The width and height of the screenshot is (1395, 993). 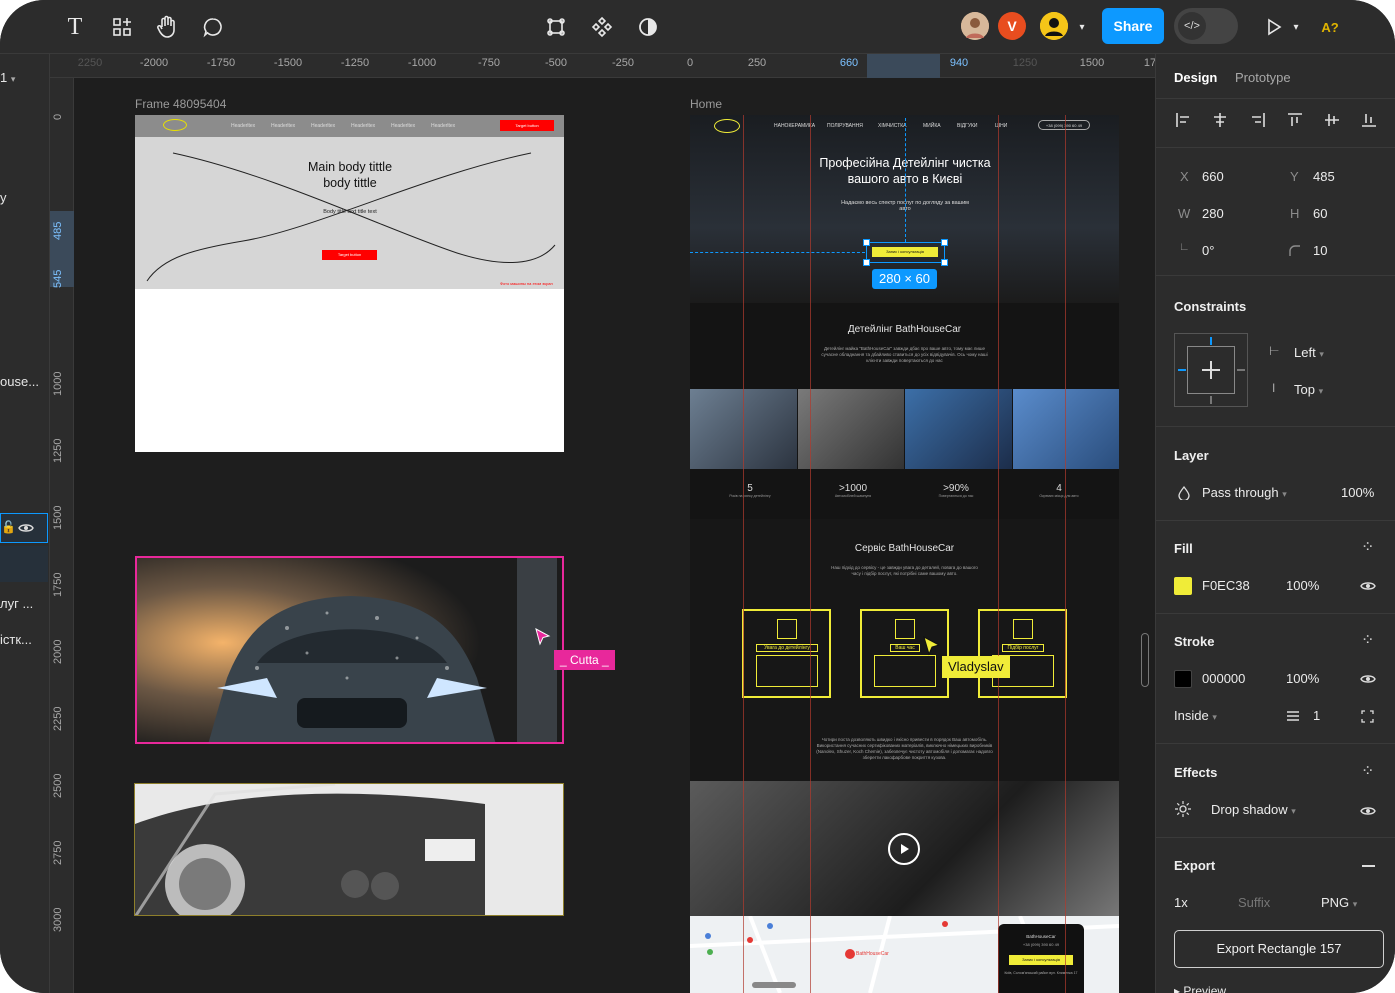 What do you see at coordinates (1183, 120) in the screenshot?
I see `align-left-icon` at bounding box center [1183, 120].